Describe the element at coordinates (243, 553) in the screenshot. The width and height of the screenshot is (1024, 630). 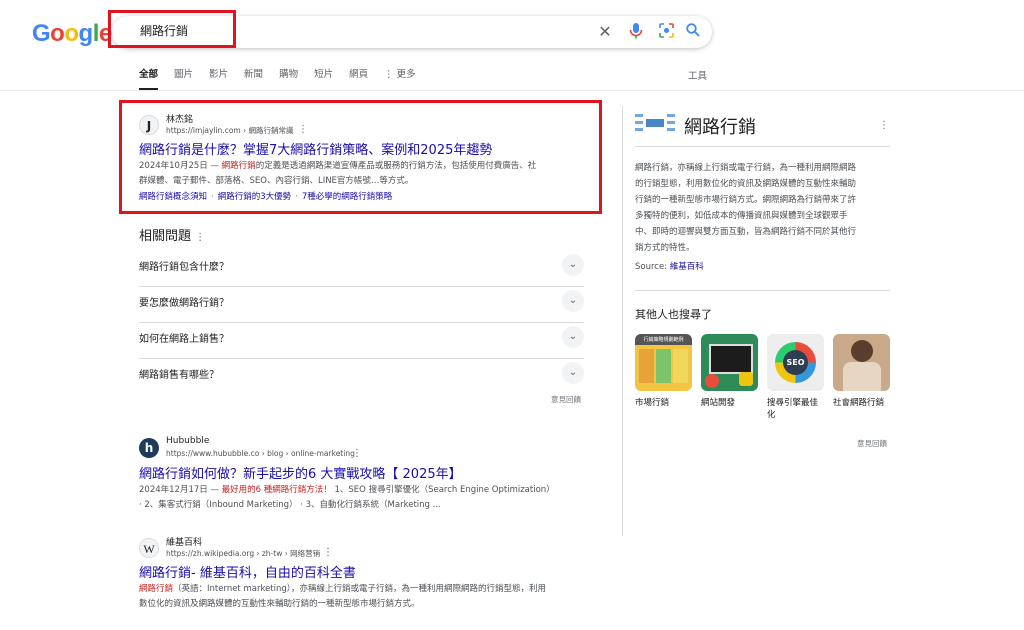
I see `result-url: https://zh.wikipedia.org › zh-tw › 网络营销` at that location.